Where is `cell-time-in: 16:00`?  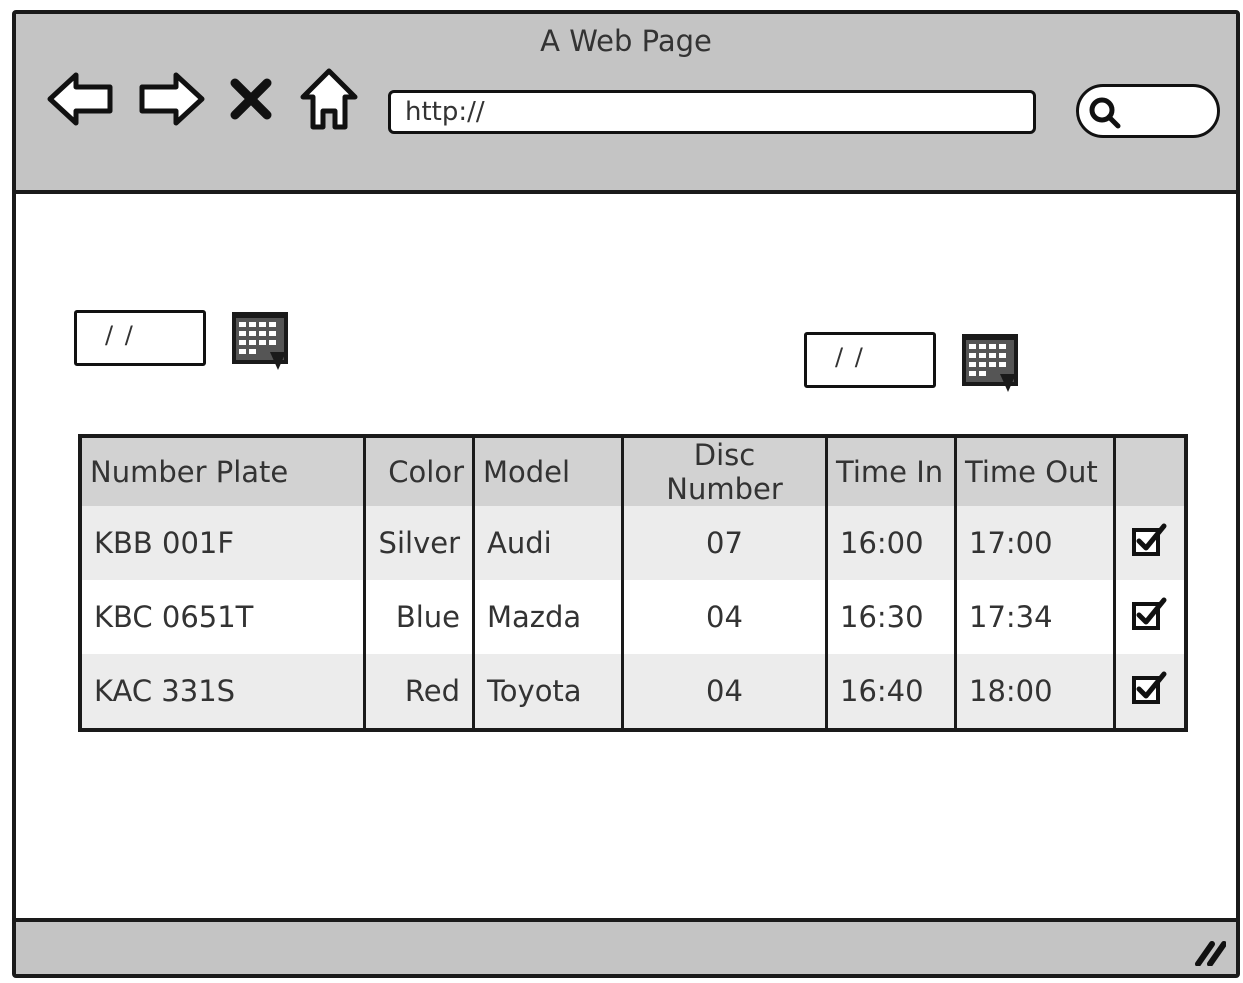 cell-time-in: 16:00 is located at coordinates (890, 543).